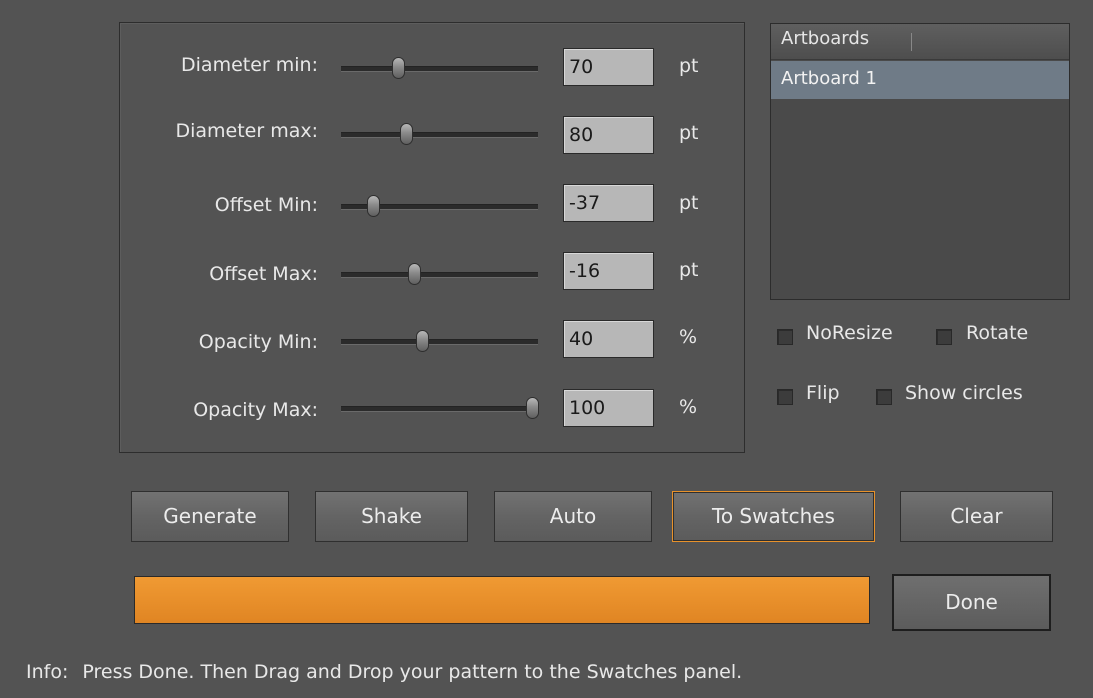  Describe the element at coordinates (373, 206) in the screenshot. I see `offset-min-slider-thumb` at that location.